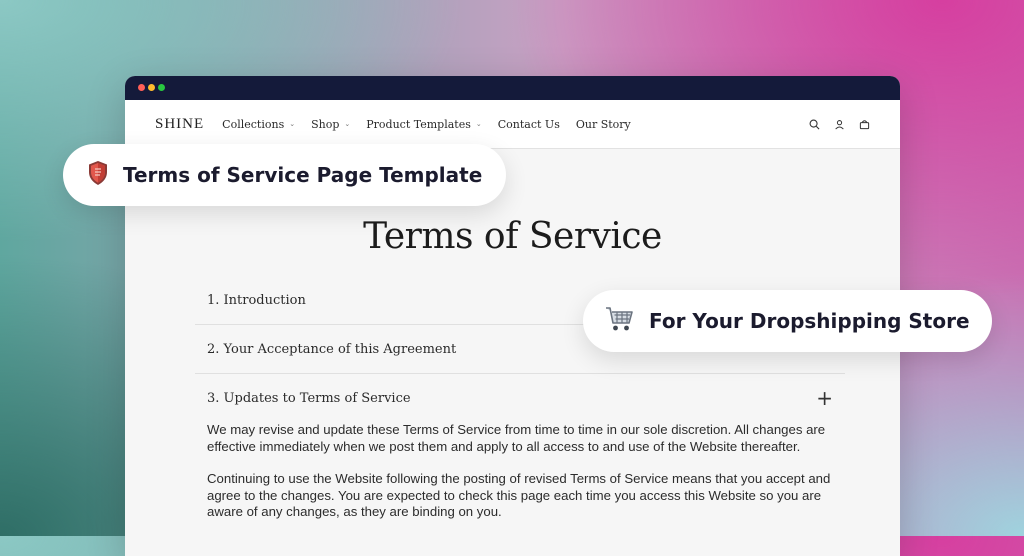 Image resolution: width=1024 pixels, height=556 pixels. I want to click on nav-item-contact-us: Contact Us, so click(529, 124).